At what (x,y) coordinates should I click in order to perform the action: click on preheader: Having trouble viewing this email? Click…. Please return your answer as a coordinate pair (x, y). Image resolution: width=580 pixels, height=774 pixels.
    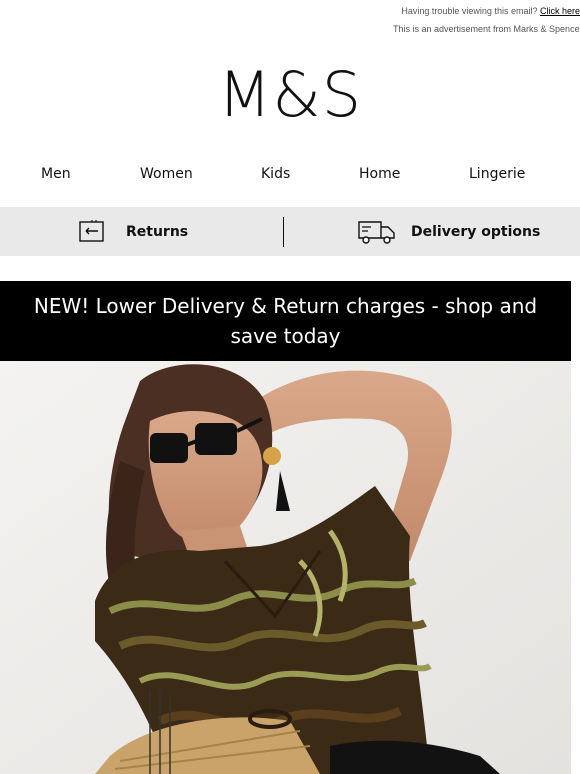
    Looking at the image, I should click on (290, 22).